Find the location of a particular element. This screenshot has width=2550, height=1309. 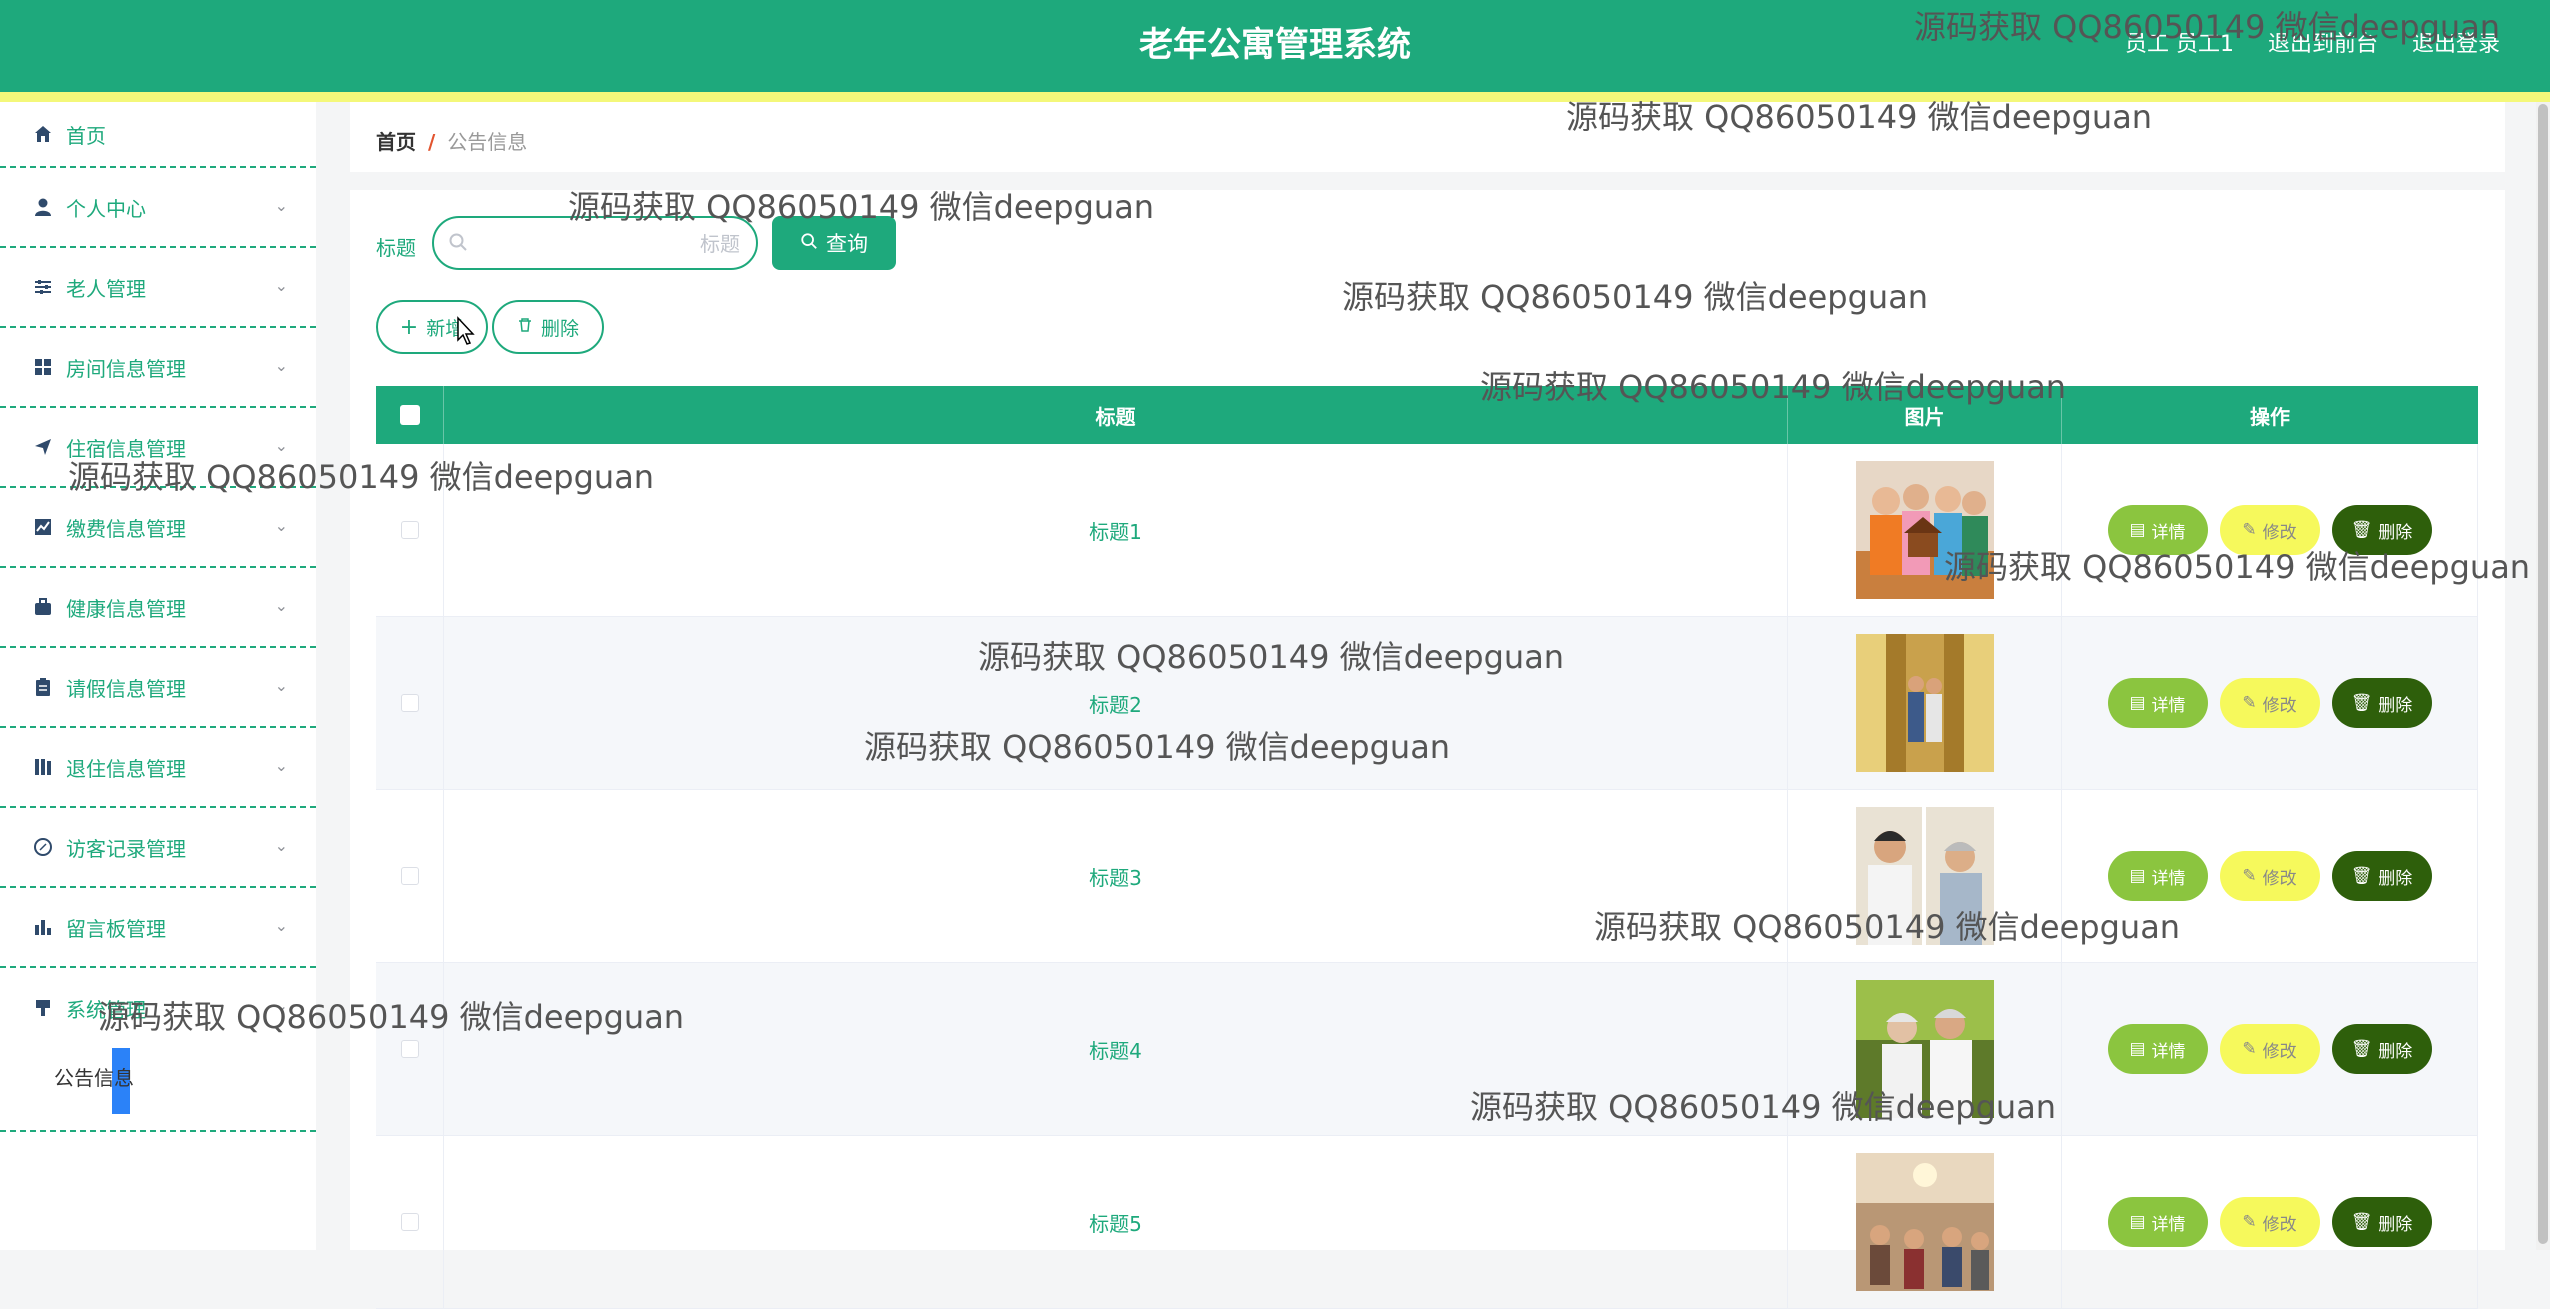

sidebar-item-label: 首页 is located at coordinates (86, 135).